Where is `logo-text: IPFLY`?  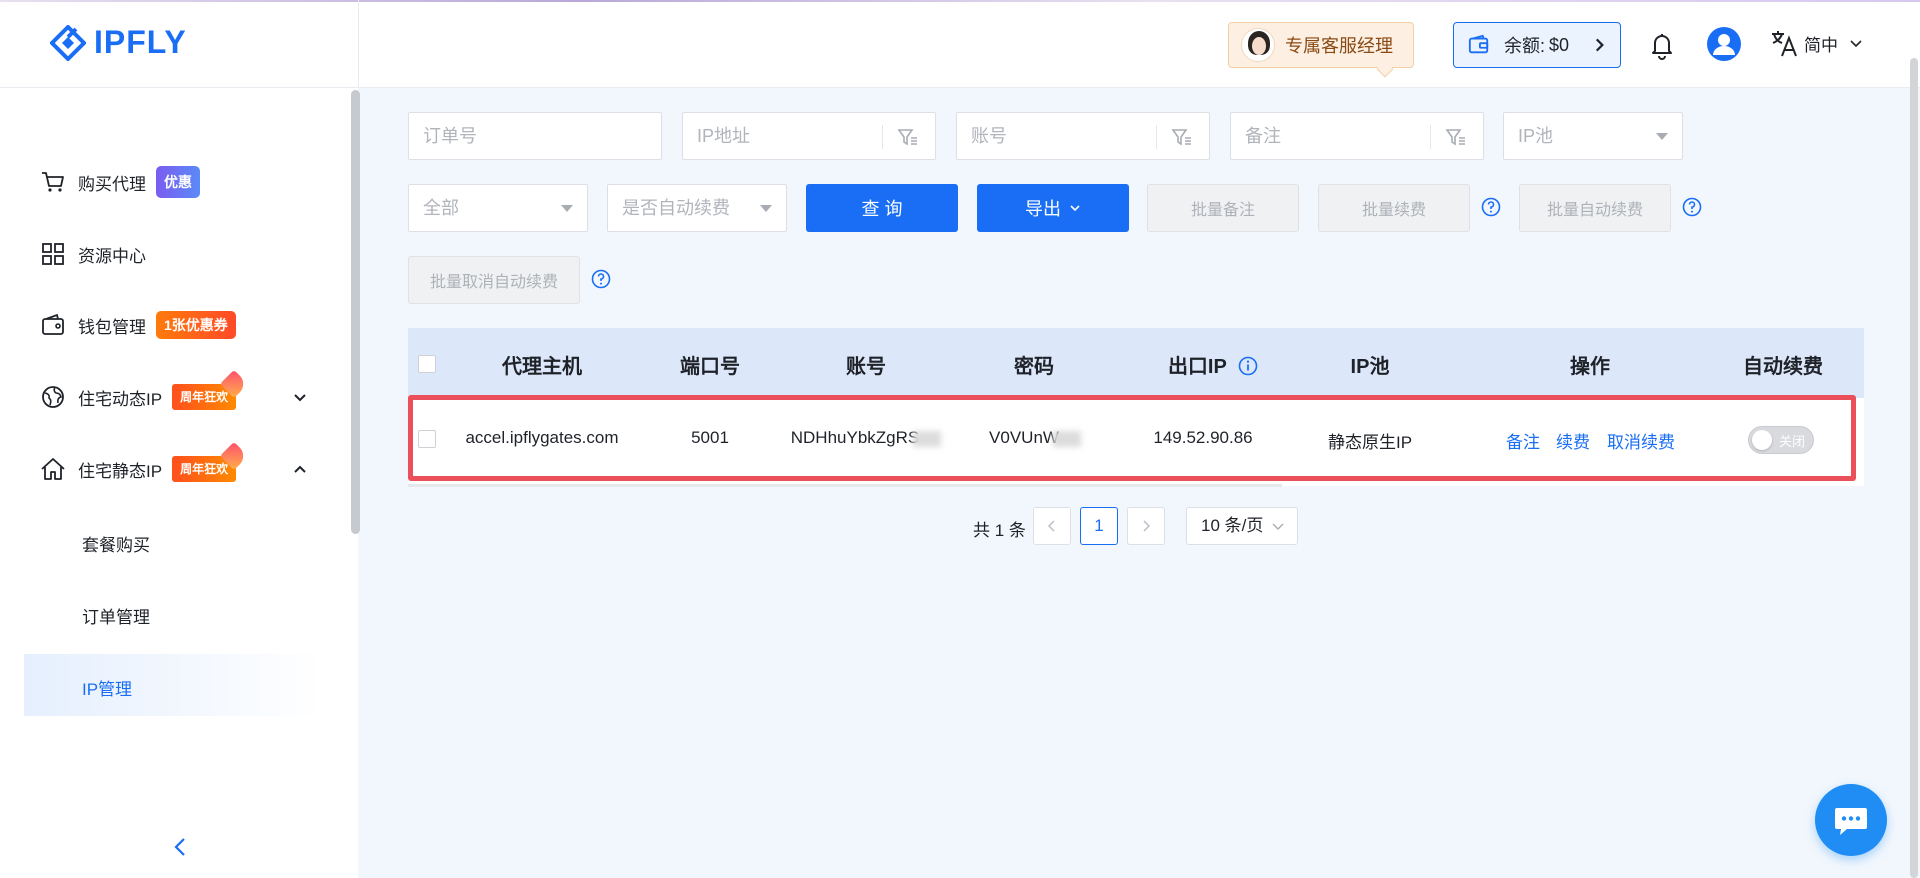 logo-text: IPFLY is located at coordinates (140, 42).